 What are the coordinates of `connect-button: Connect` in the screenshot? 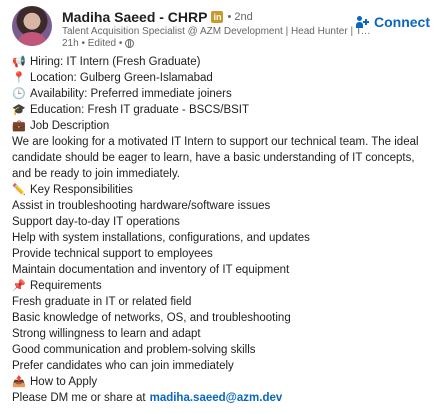 It's located at (393, 22).